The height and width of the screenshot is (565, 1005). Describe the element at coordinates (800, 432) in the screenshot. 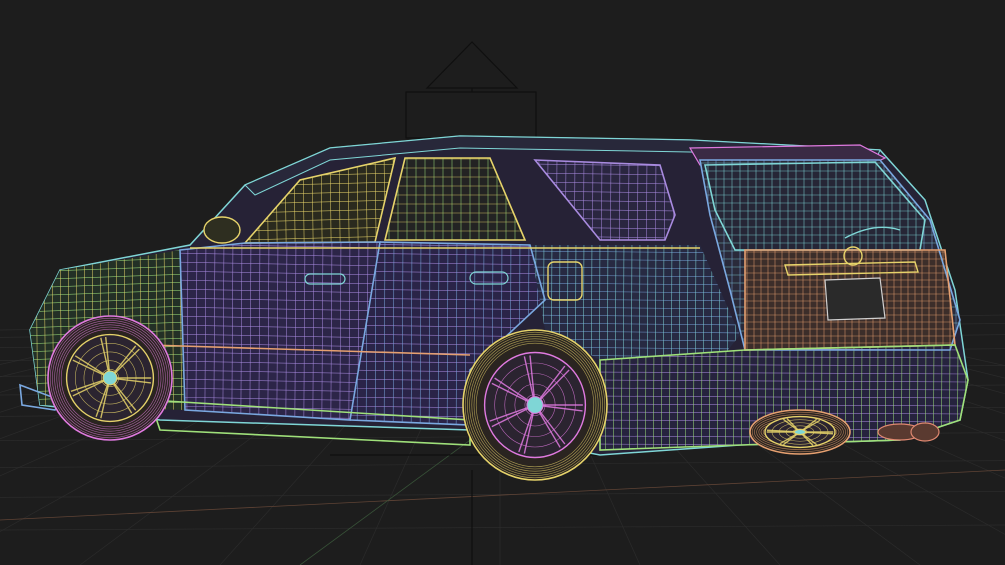

I see `rear-right-wheel` at that location.